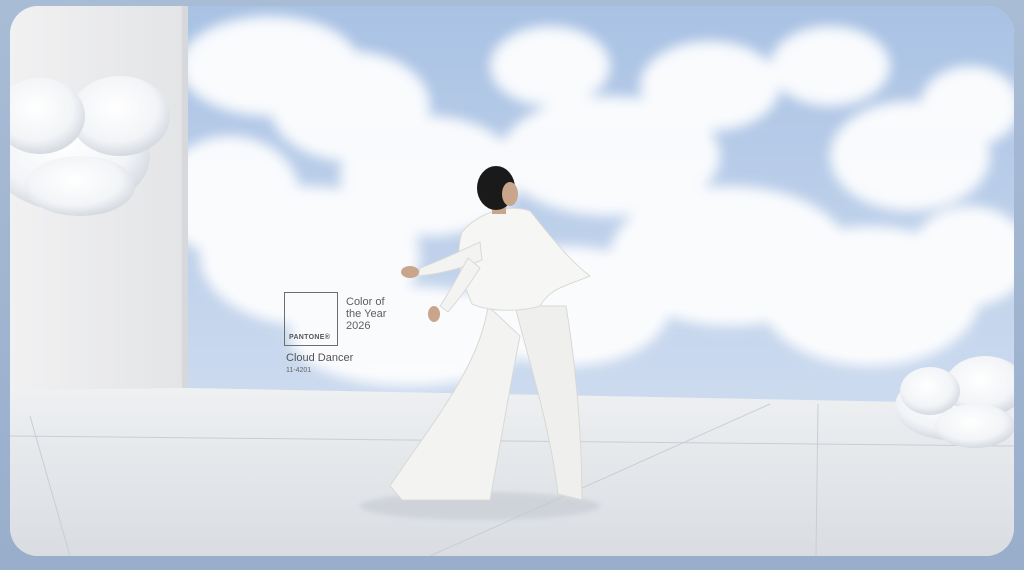 The image size is (1024, 570). What do you see at coordinates (320, 358) in the screenshot?
I see `color-name: Cloud Dancer` at bounding box center [320, 358].